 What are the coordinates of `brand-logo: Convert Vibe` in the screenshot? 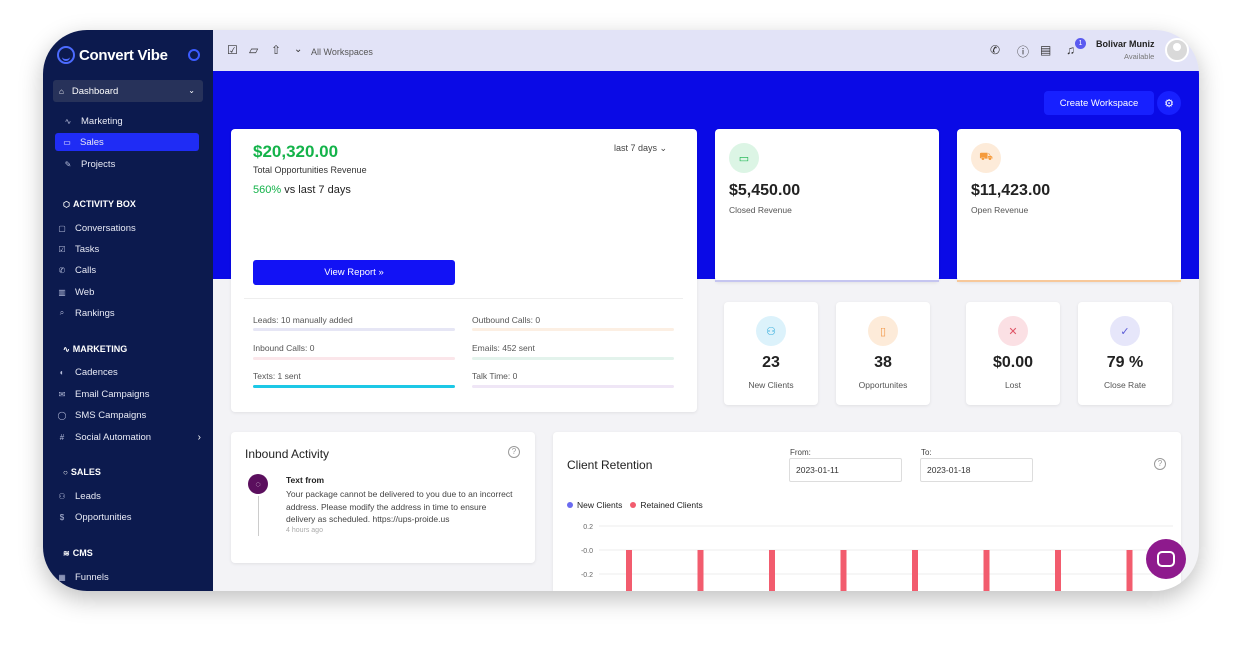 It's located at (112, 55).